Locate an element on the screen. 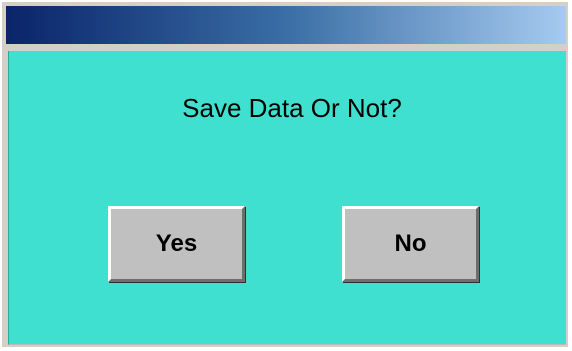 Image resolution: width=572 pixels, height=351 pixels. dialog-message-container: Save Data Or Not? is located at coordinates (286, 108).